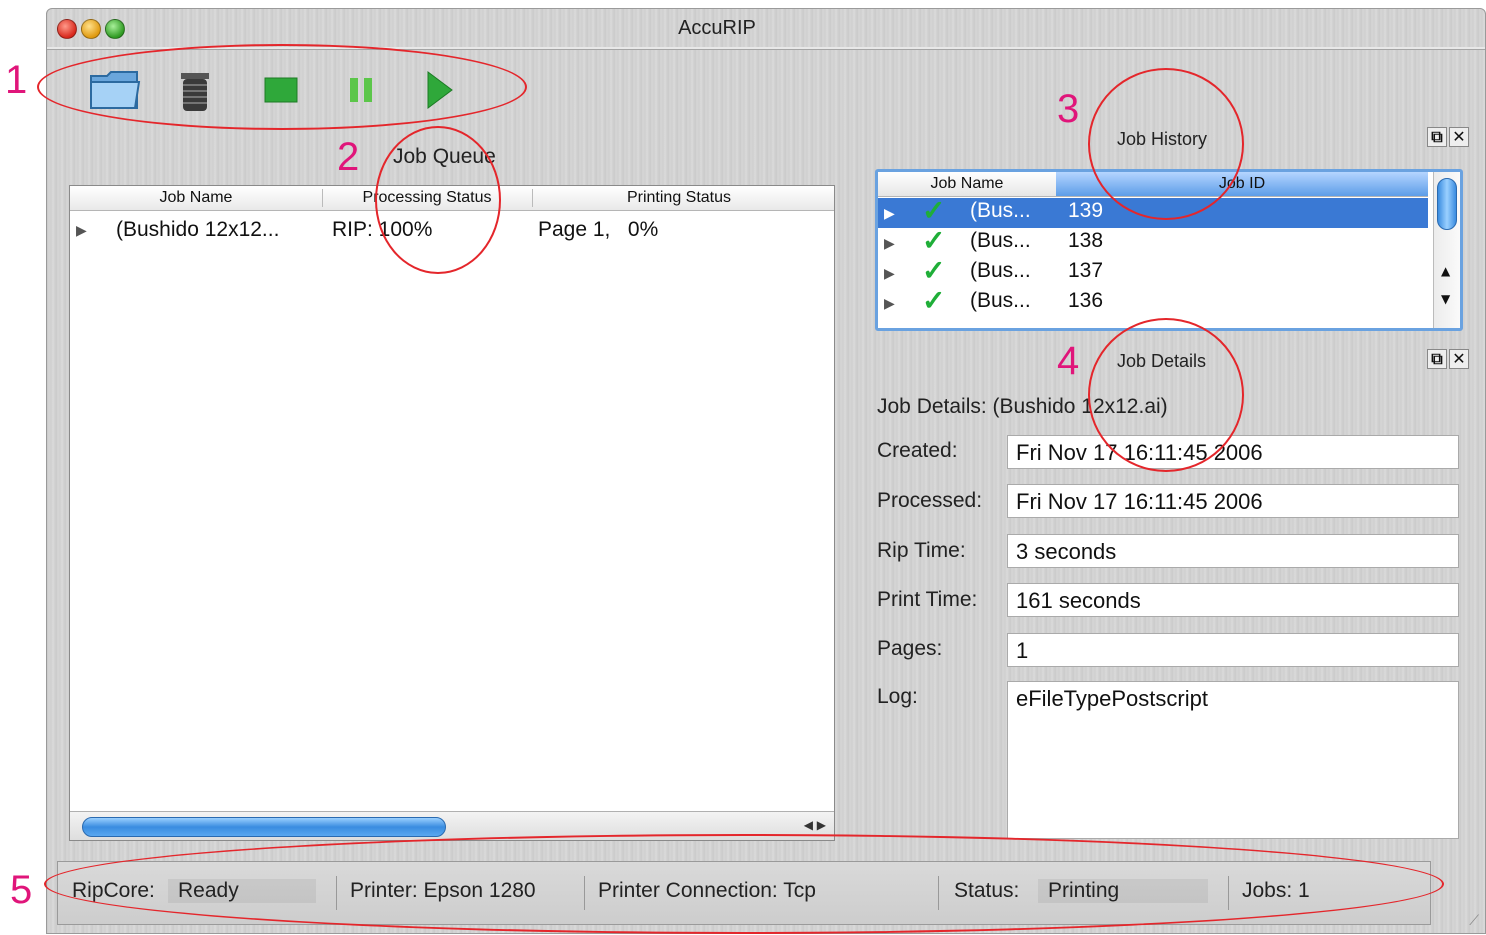 Image resolution: width=1486 pixels, height=935 pixels. I want to click on scroll-up-arrow-icon: ▲, so click(1445, 271).